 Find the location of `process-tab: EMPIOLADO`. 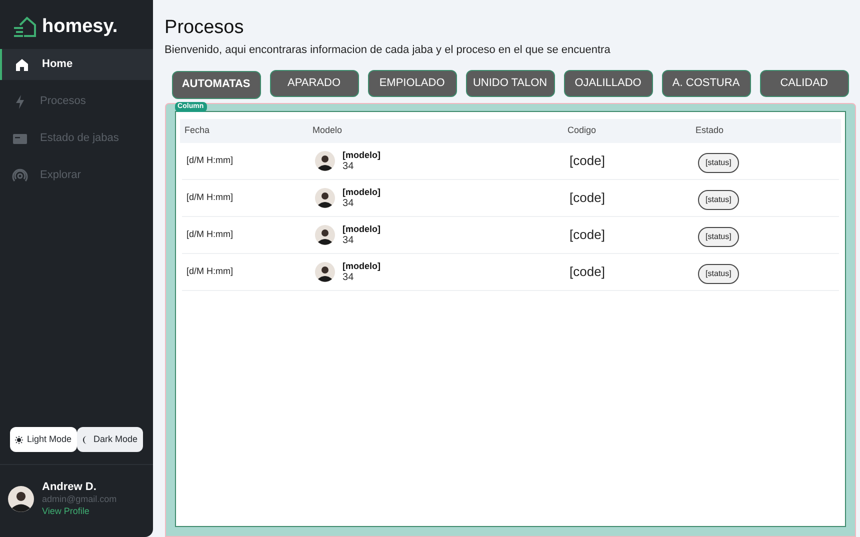

process-tab: EMPIOLADO is located at coordinates (412, 83).